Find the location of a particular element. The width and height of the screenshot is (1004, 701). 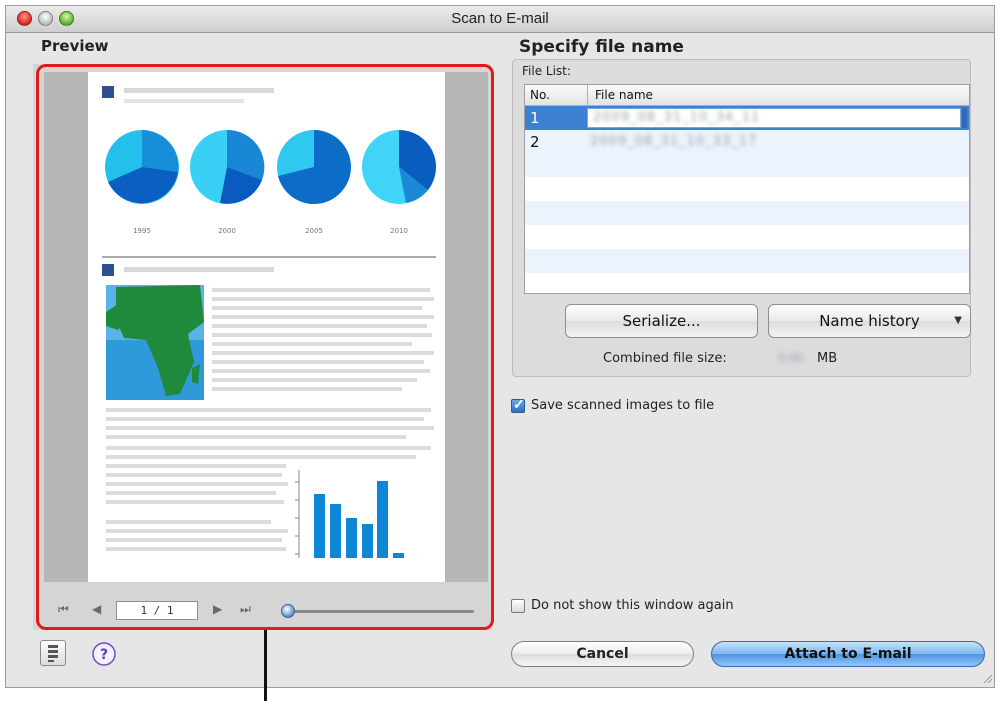

combined-file-size-value: 0.00 is located at coordinates (791, 357).